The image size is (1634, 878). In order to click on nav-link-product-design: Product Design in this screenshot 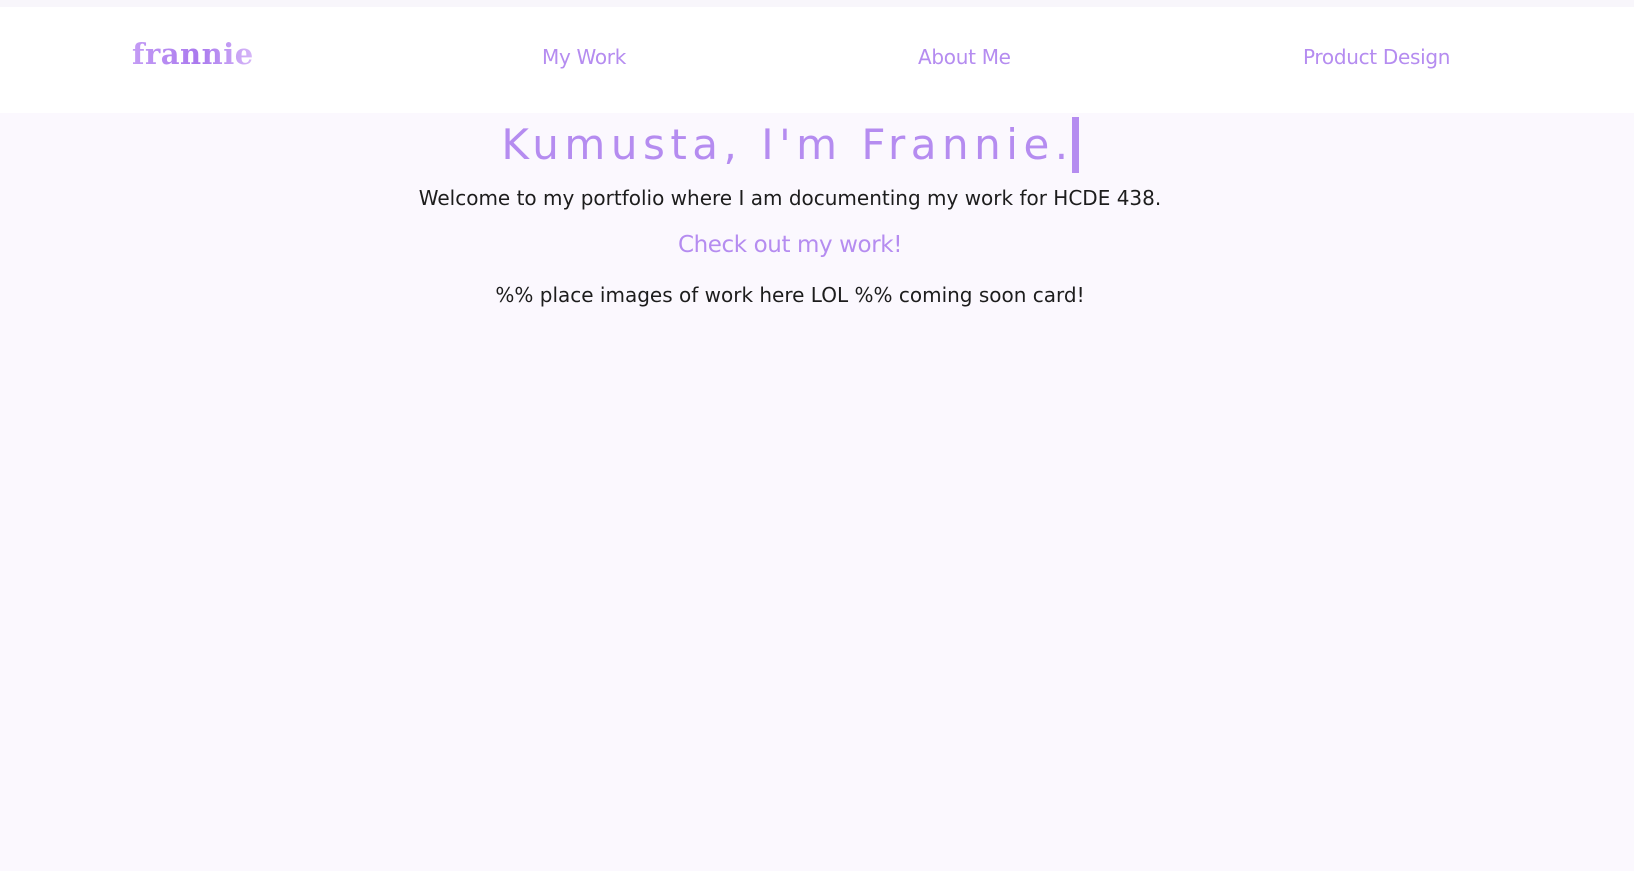, I will do `click(1376, 57)`.